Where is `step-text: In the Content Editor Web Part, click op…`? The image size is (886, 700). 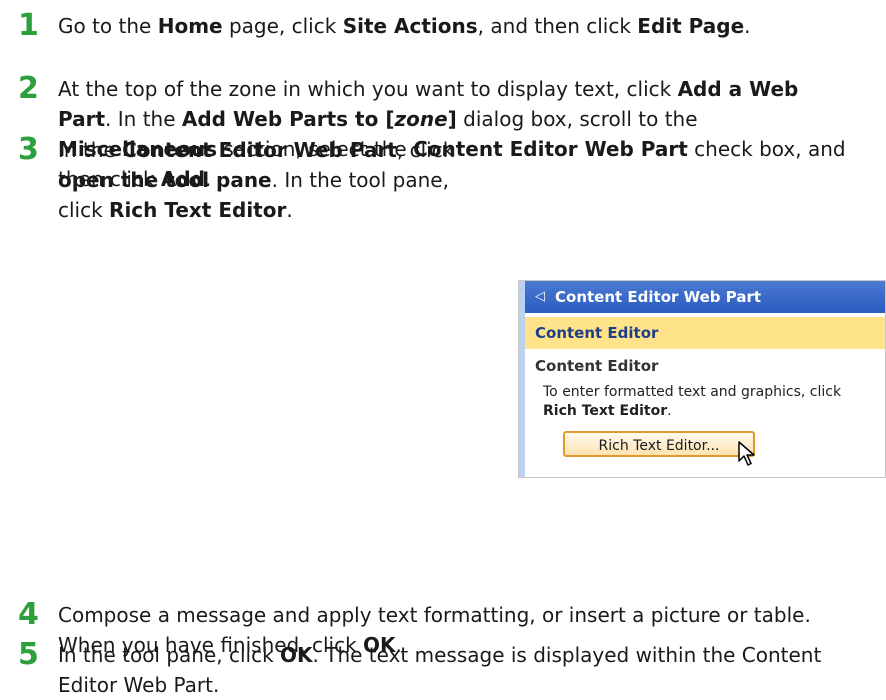 step-text: In the Content Editor Web Part, click op… is located at coordinates (256, 180).